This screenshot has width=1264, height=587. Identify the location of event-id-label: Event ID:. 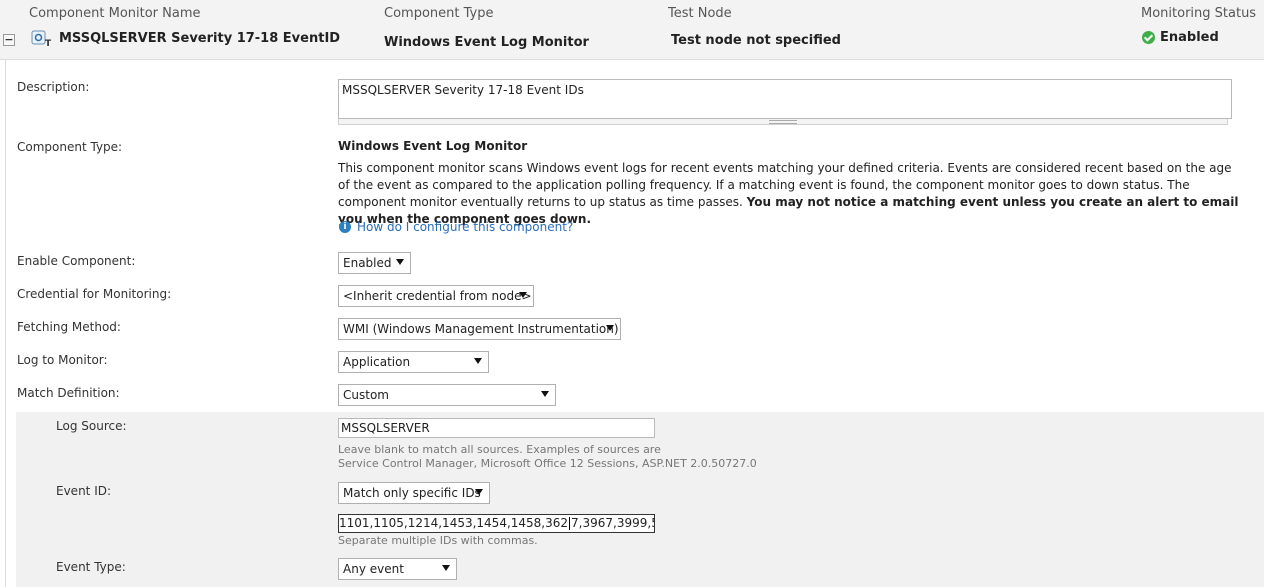
(84, 491).